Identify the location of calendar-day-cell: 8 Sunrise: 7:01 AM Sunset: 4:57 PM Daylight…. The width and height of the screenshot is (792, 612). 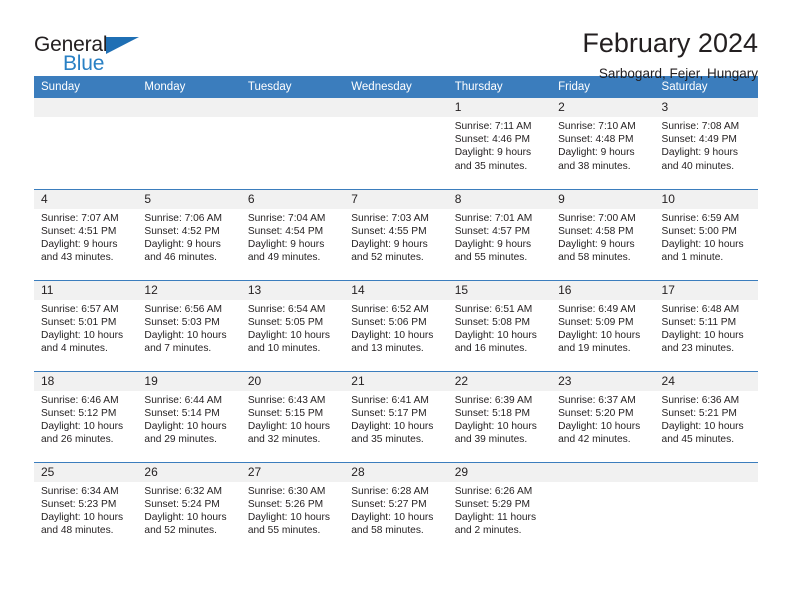
(499, 234).